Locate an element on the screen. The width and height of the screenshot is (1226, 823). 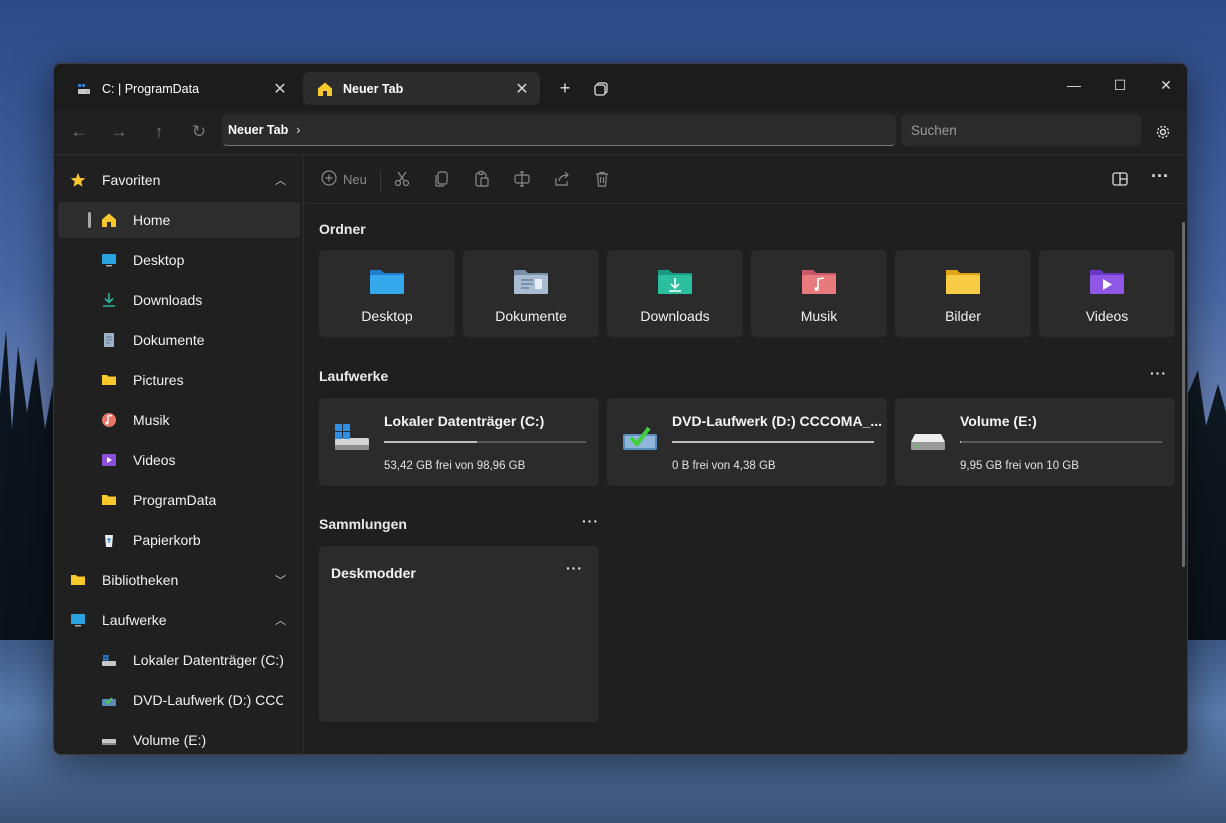
up-arrow-icon: ↑ is located at coordinates (159, 132).